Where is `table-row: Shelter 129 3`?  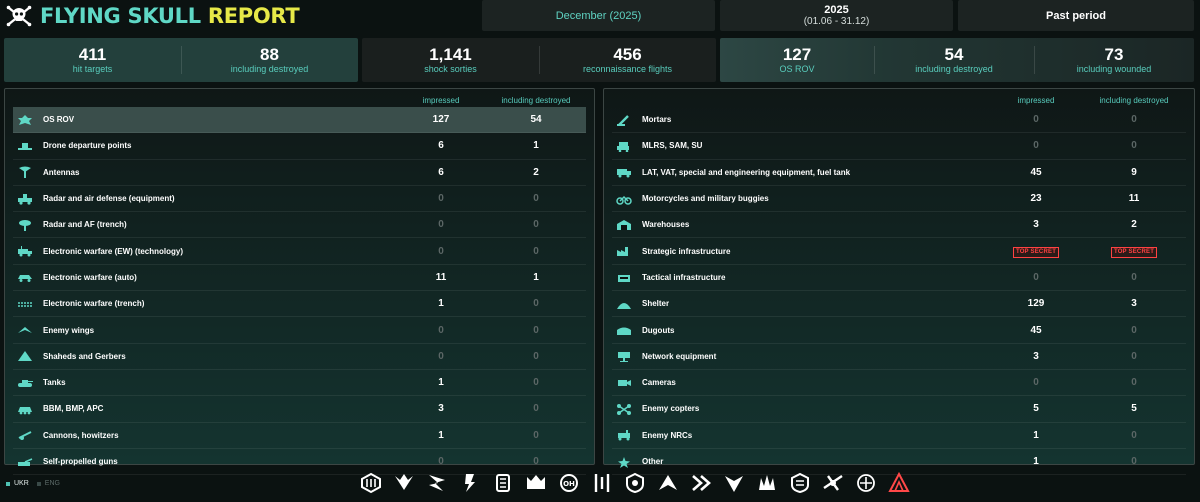
table-row: Shelter 129 3 is located at coordinates (899, 304).